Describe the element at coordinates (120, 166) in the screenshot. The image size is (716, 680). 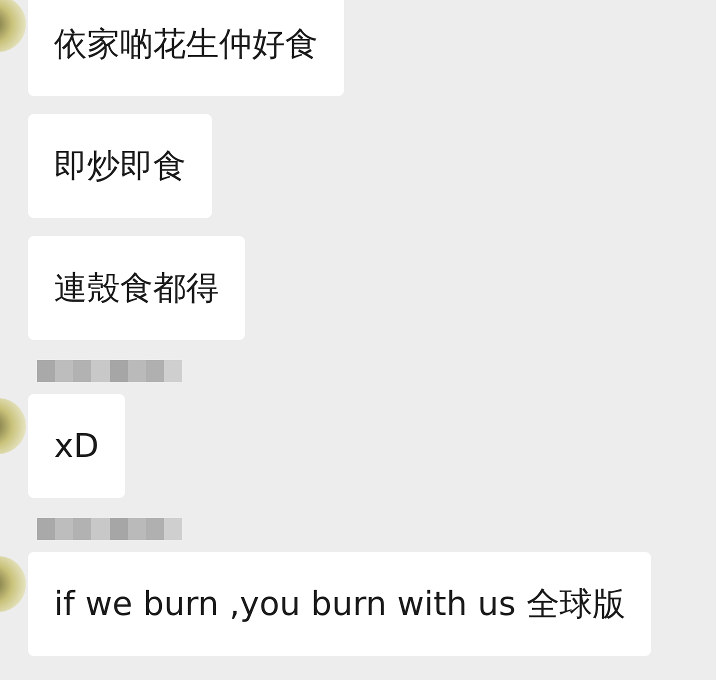
I see `message-bubble: 即炒即食` at that location.